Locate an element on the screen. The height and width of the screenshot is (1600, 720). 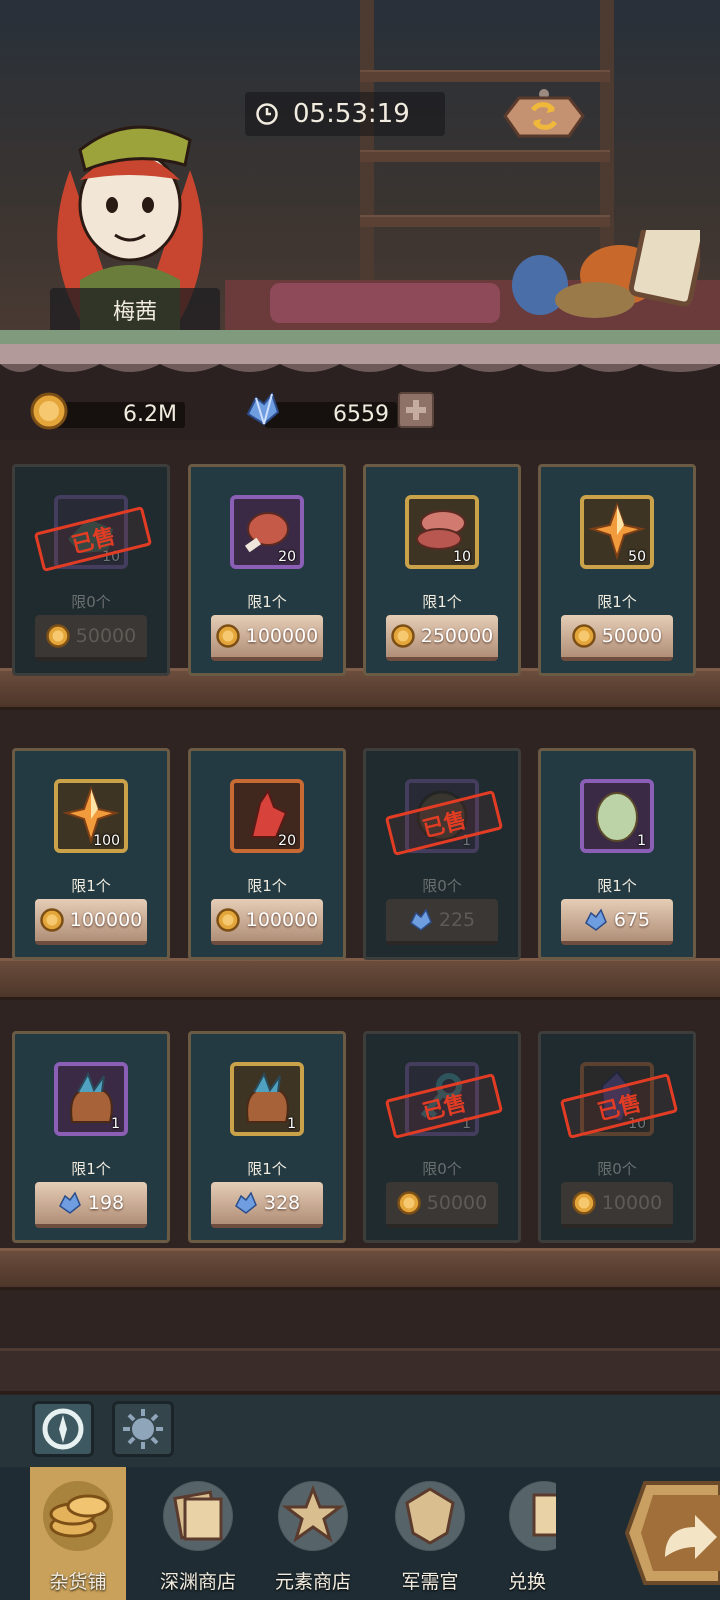
shelf-post is located at coordinates (367, 140).